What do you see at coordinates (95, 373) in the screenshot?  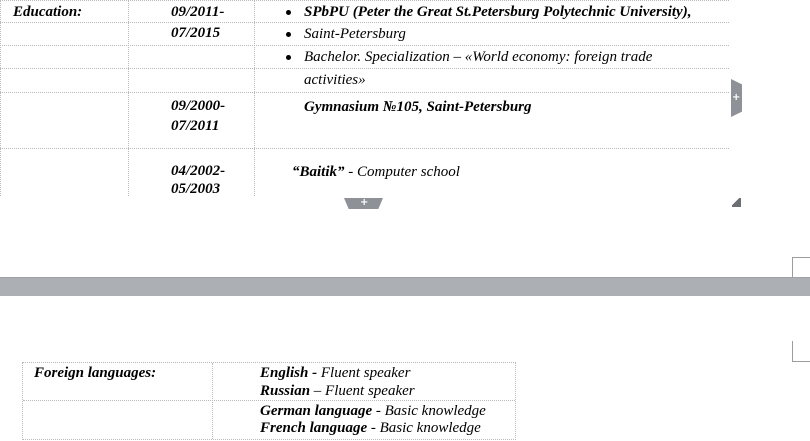 I see `languages-label: Foreign languages:` at bounding box center [95, 373].